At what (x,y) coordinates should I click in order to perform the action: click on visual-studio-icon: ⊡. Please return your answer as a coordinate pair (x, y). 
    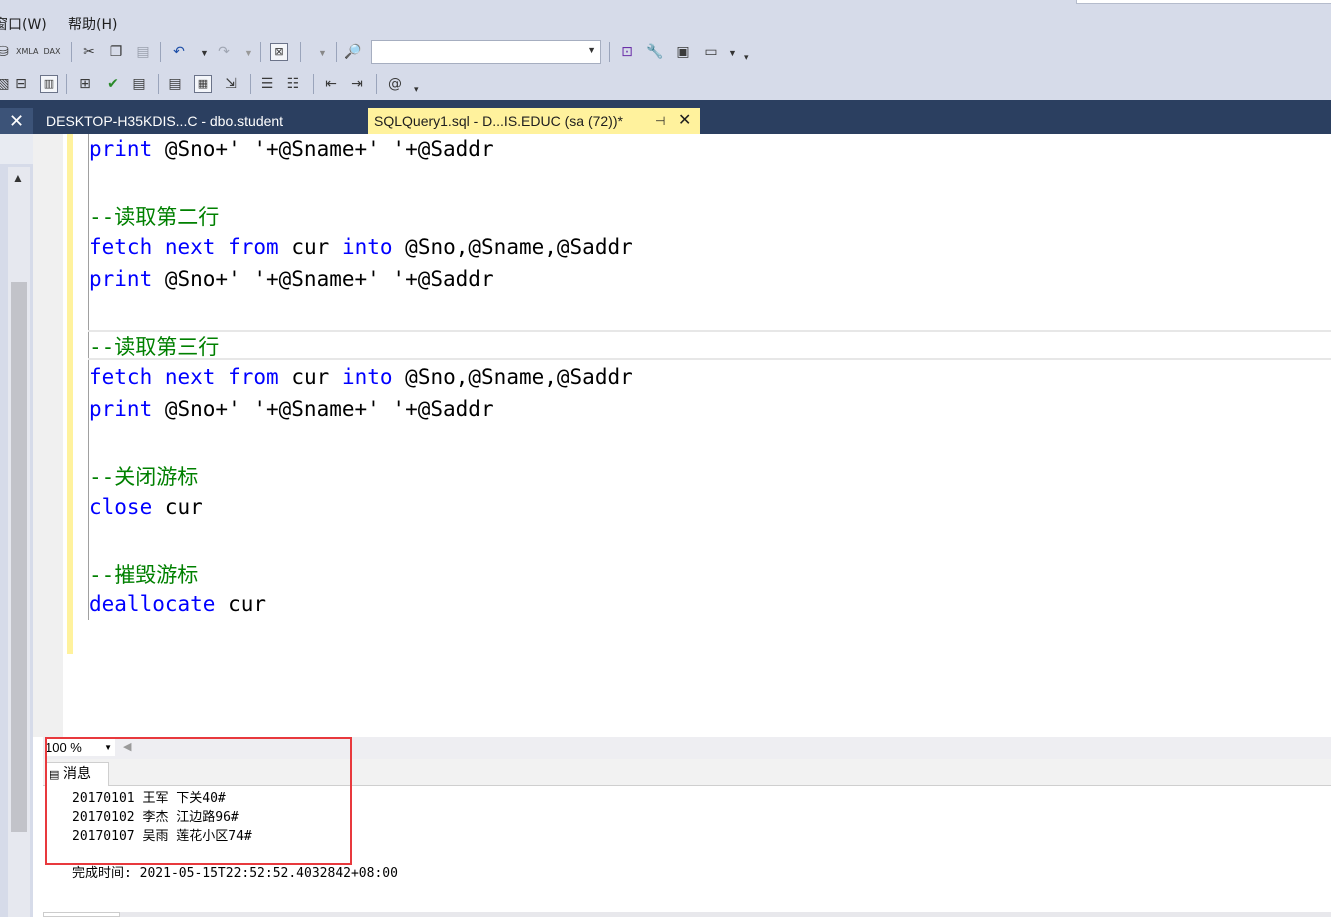
    Looking at the image, I should click on (627, 52).